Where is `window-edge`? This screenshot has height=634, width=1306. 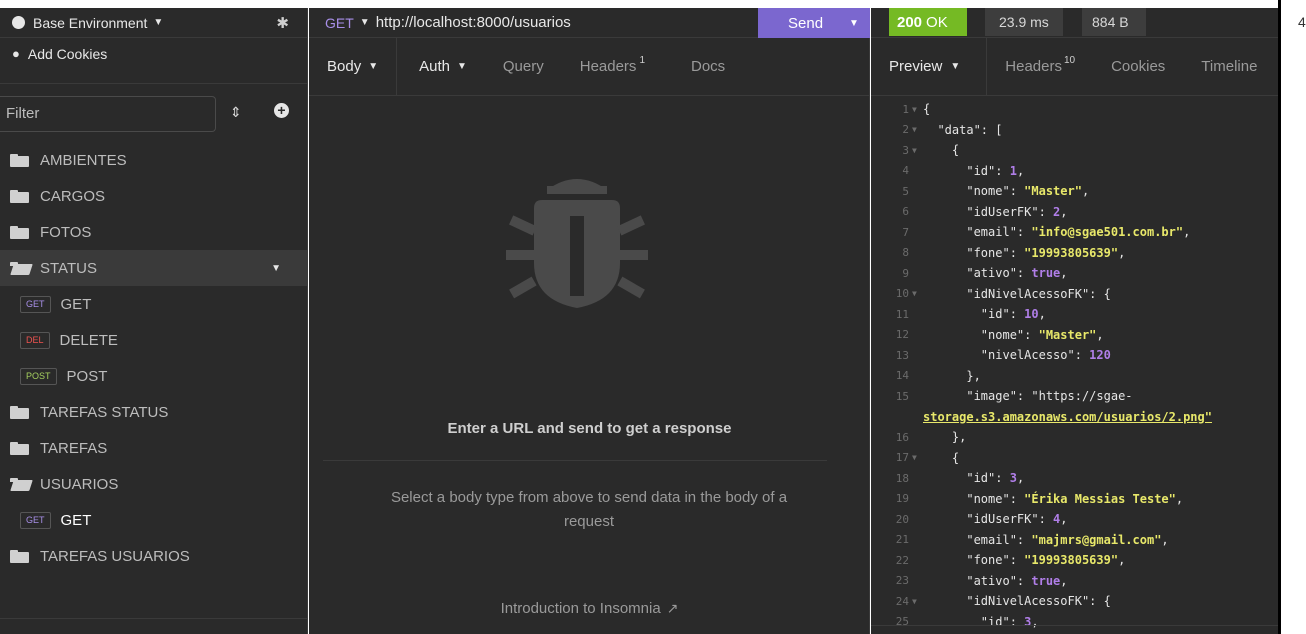
window-edge is located at coordinates (1279, 317).